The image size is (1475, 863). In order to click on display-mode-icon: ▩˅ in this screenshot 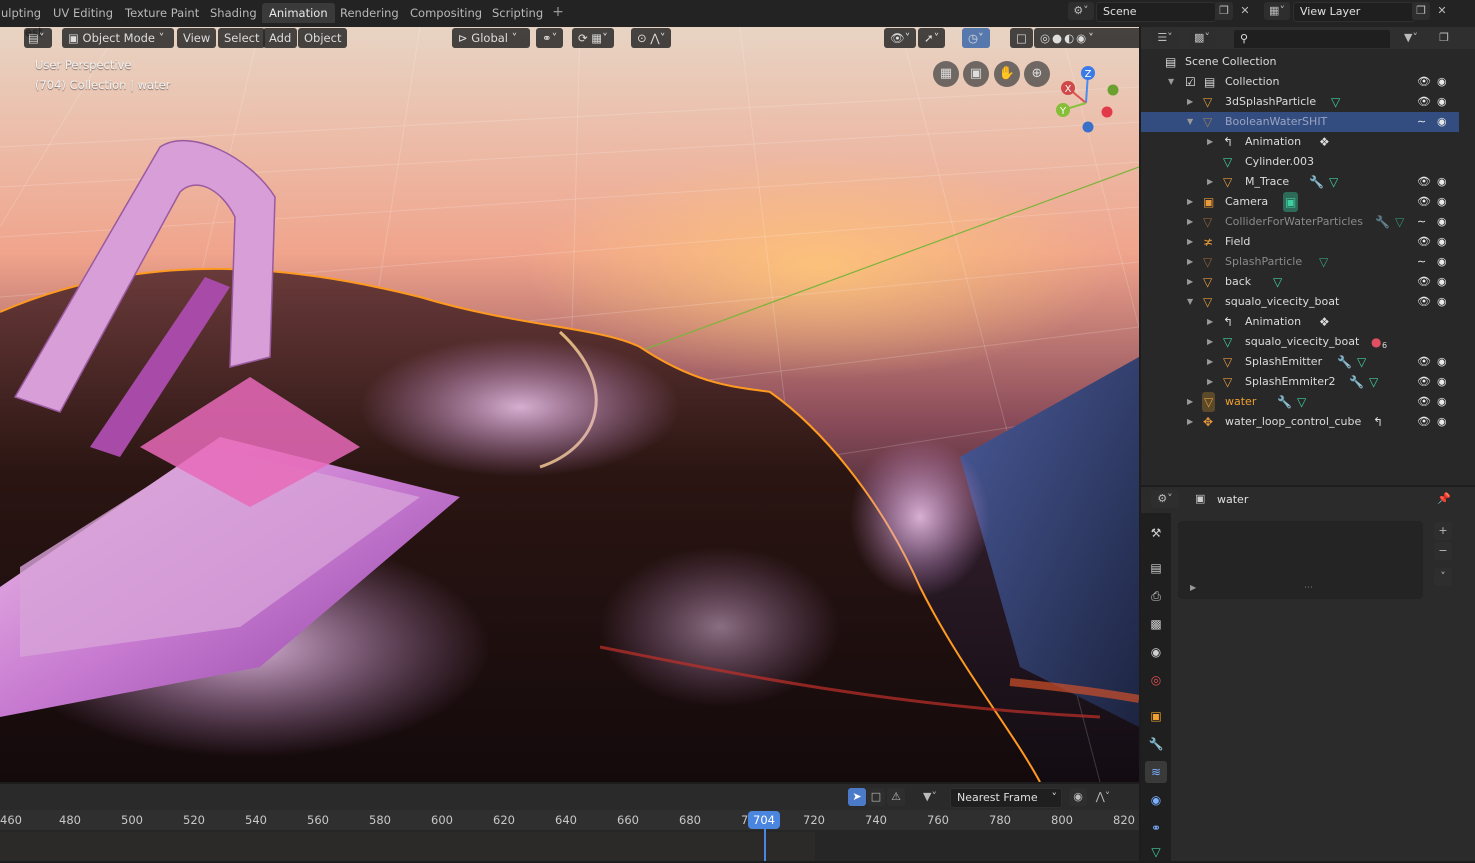, I will do `click(1202, 38)`.